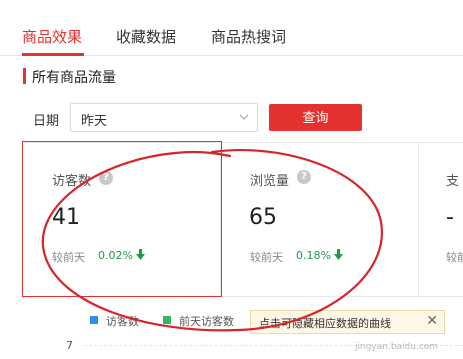 This screenshot has width=463, height=359. What do you see at coordinates (325, 323) in the screenshot?
I see `legend-tip-text: 点击可隐藏相应数据的曲线` at bounding box center [325, 323].